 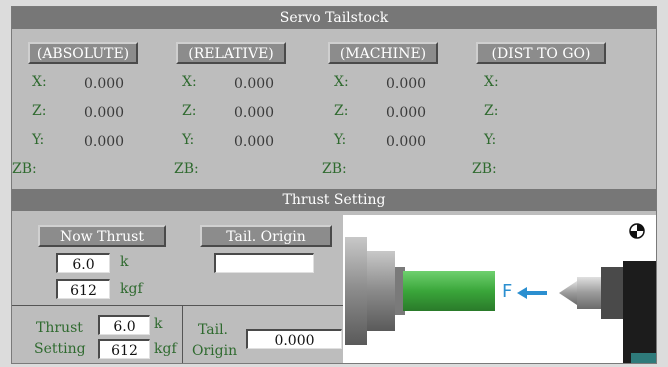 What do you see at coordinates (59, 328) in the screenshot?
I see `thrust-setting-label-1: Thrust` at bounding box center [59, 328].